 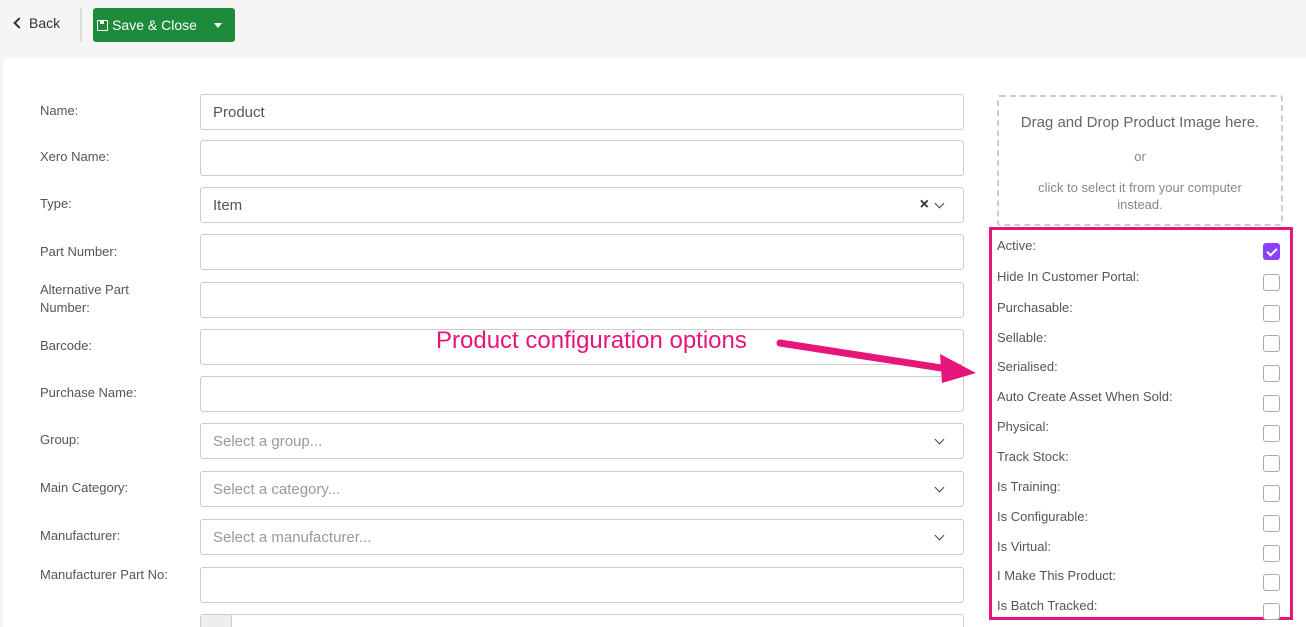 I want to click on annotation-arrow, so click(x=876, y=361).